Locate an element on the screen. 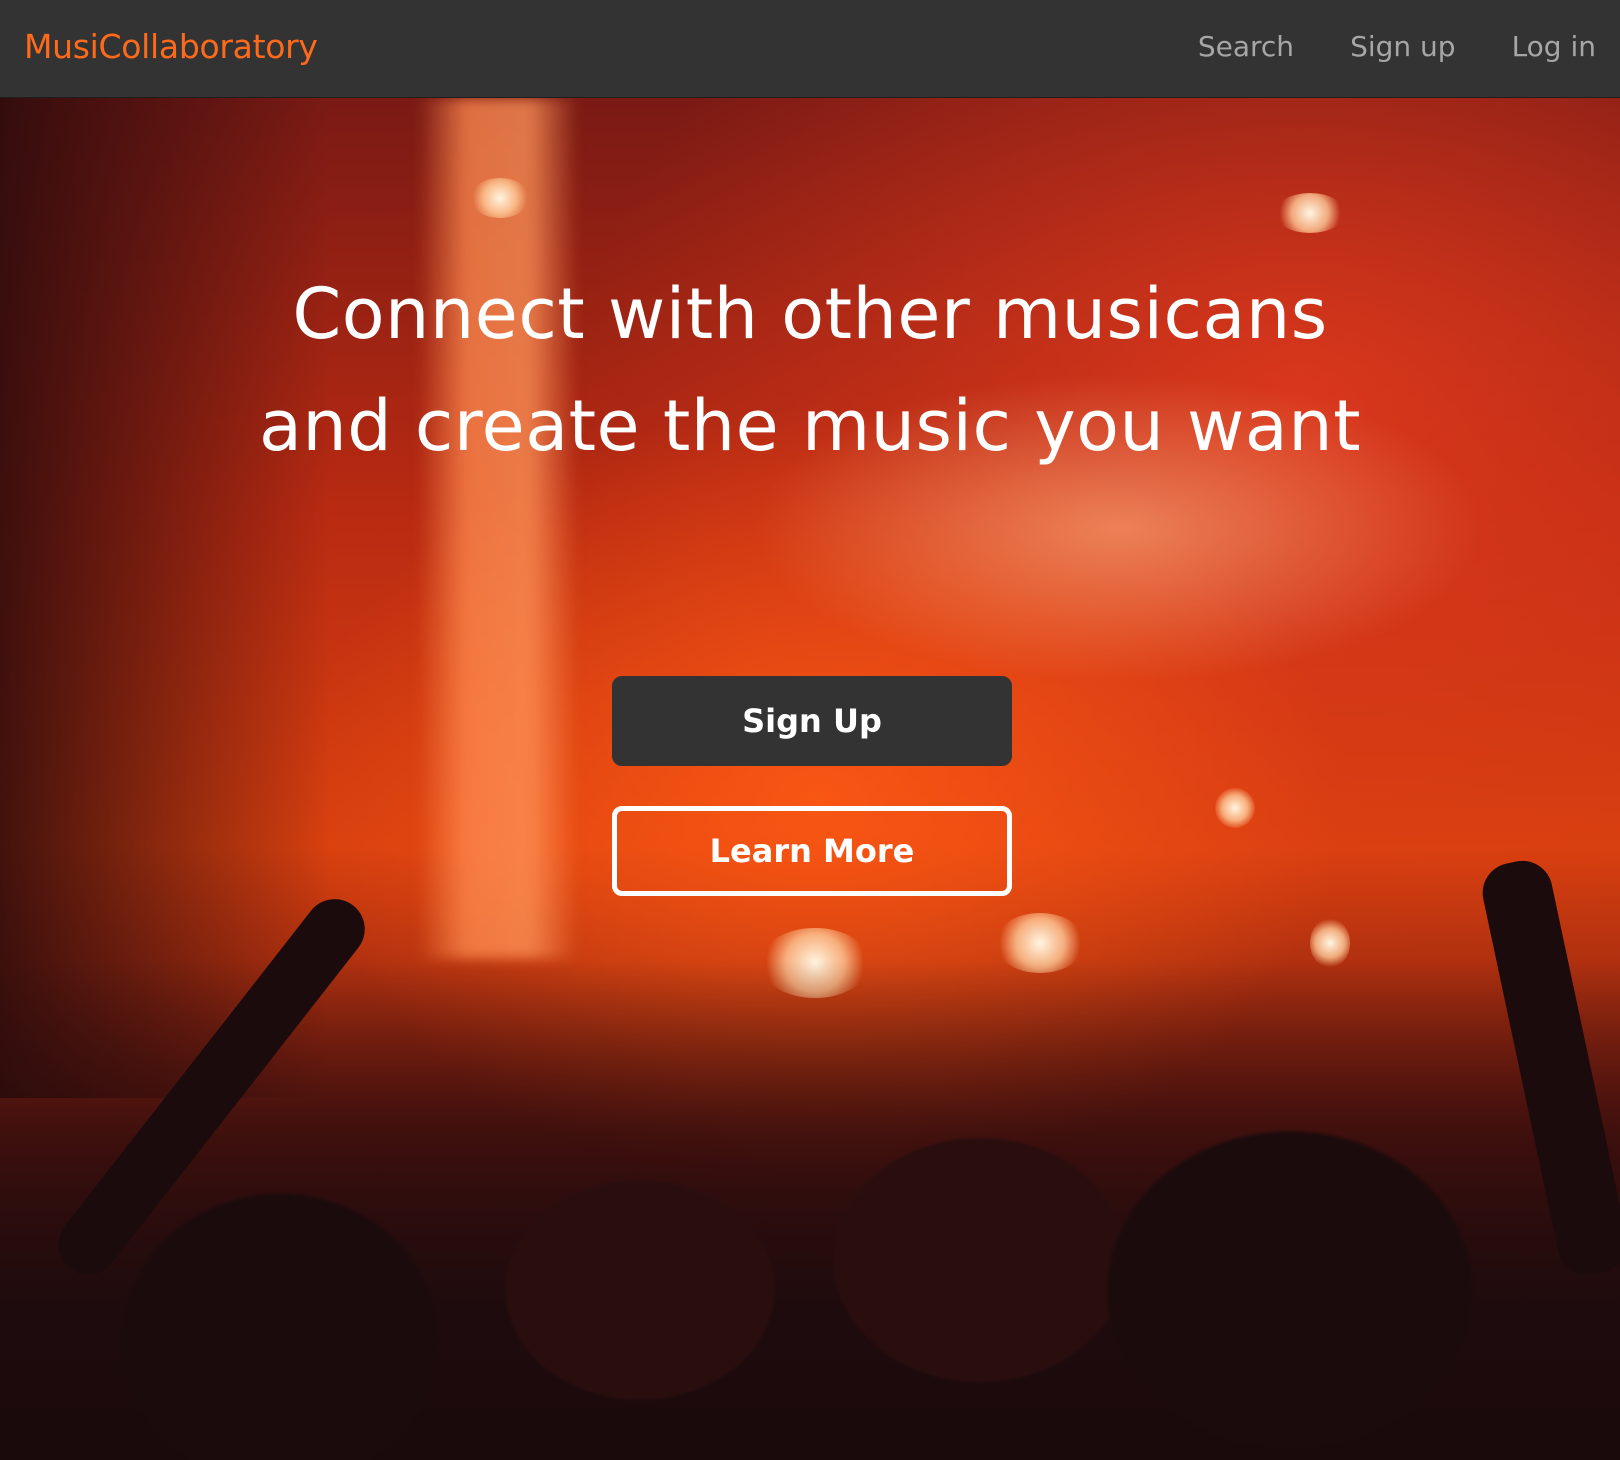  stage-light-beam is located at coordinates (498, 528).